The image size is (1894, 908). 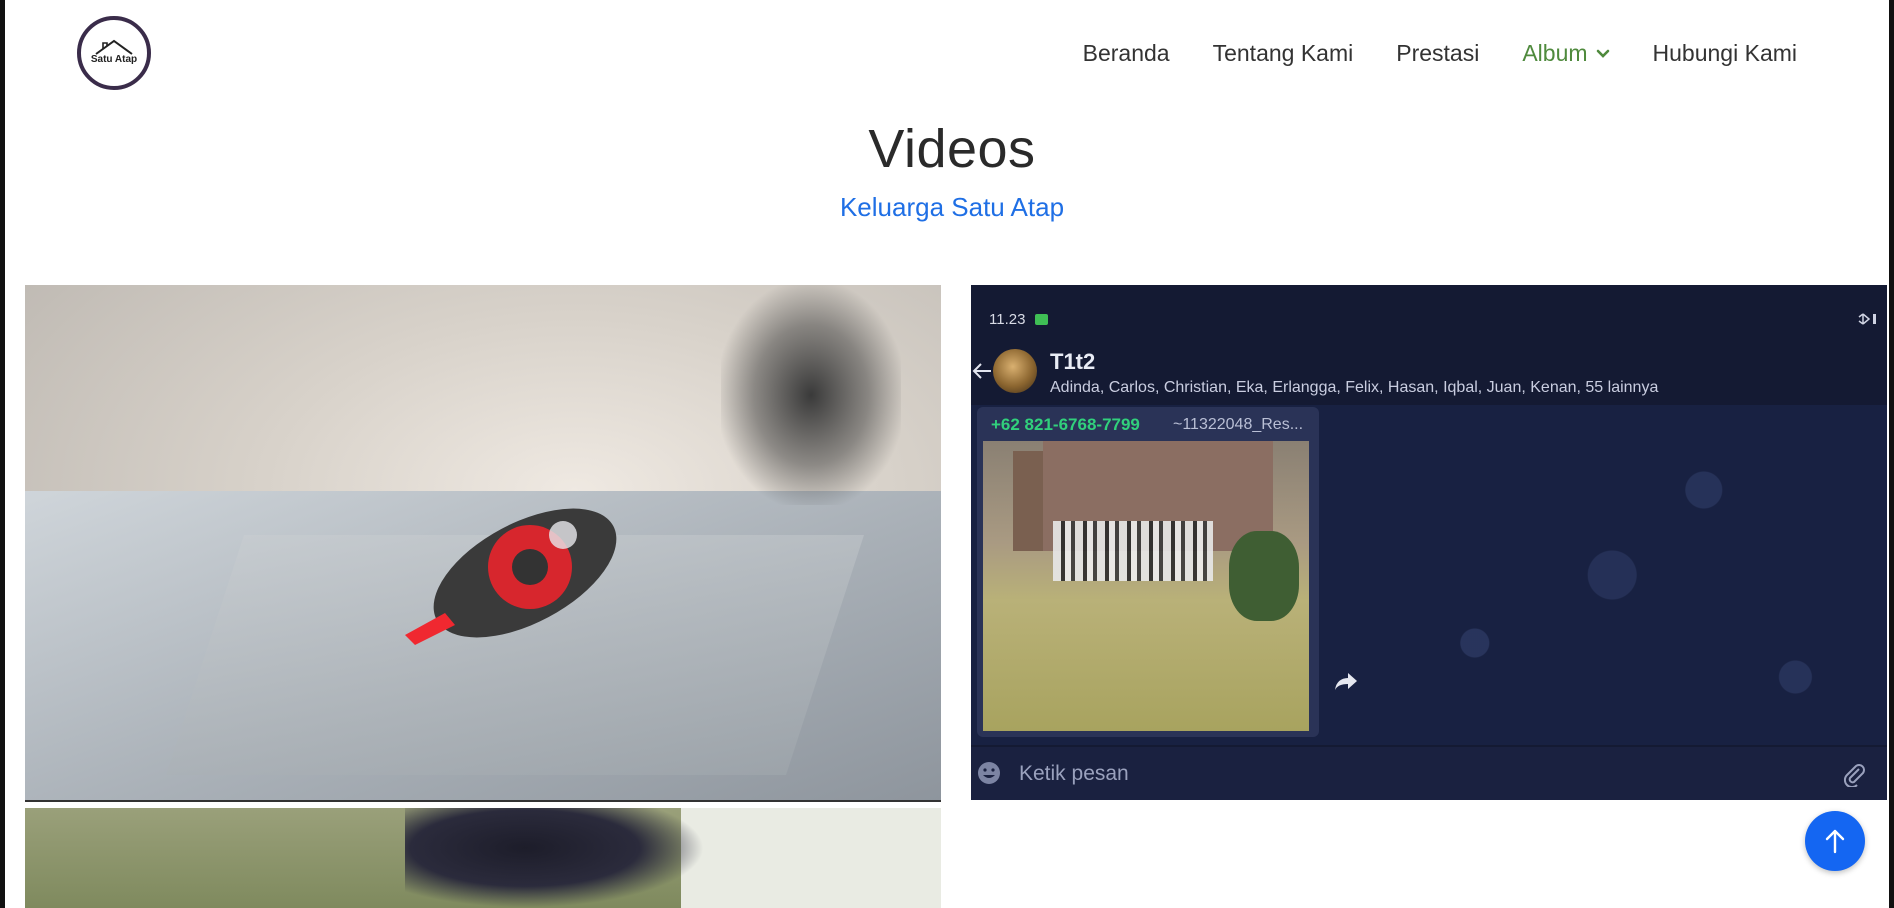 I want to click on correction-tape-image, so click(x=511, y=576).